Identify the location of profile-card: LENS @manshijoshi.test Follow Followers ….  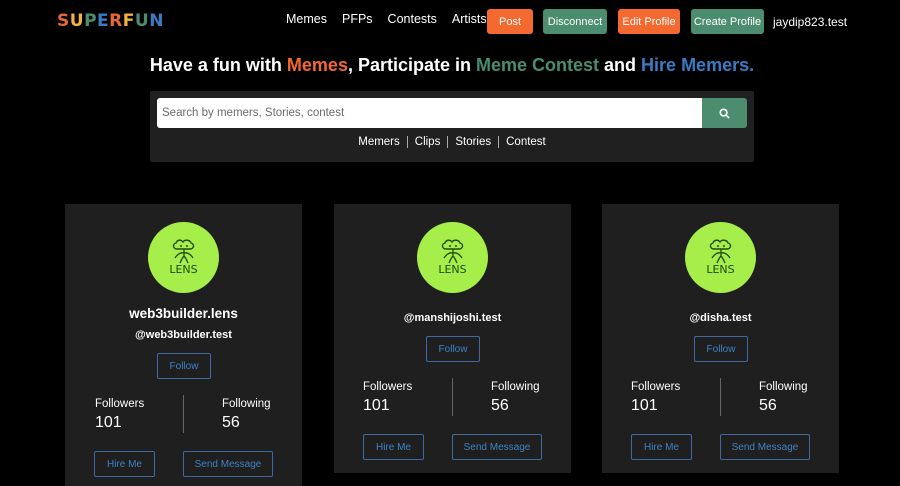
(452, 338).